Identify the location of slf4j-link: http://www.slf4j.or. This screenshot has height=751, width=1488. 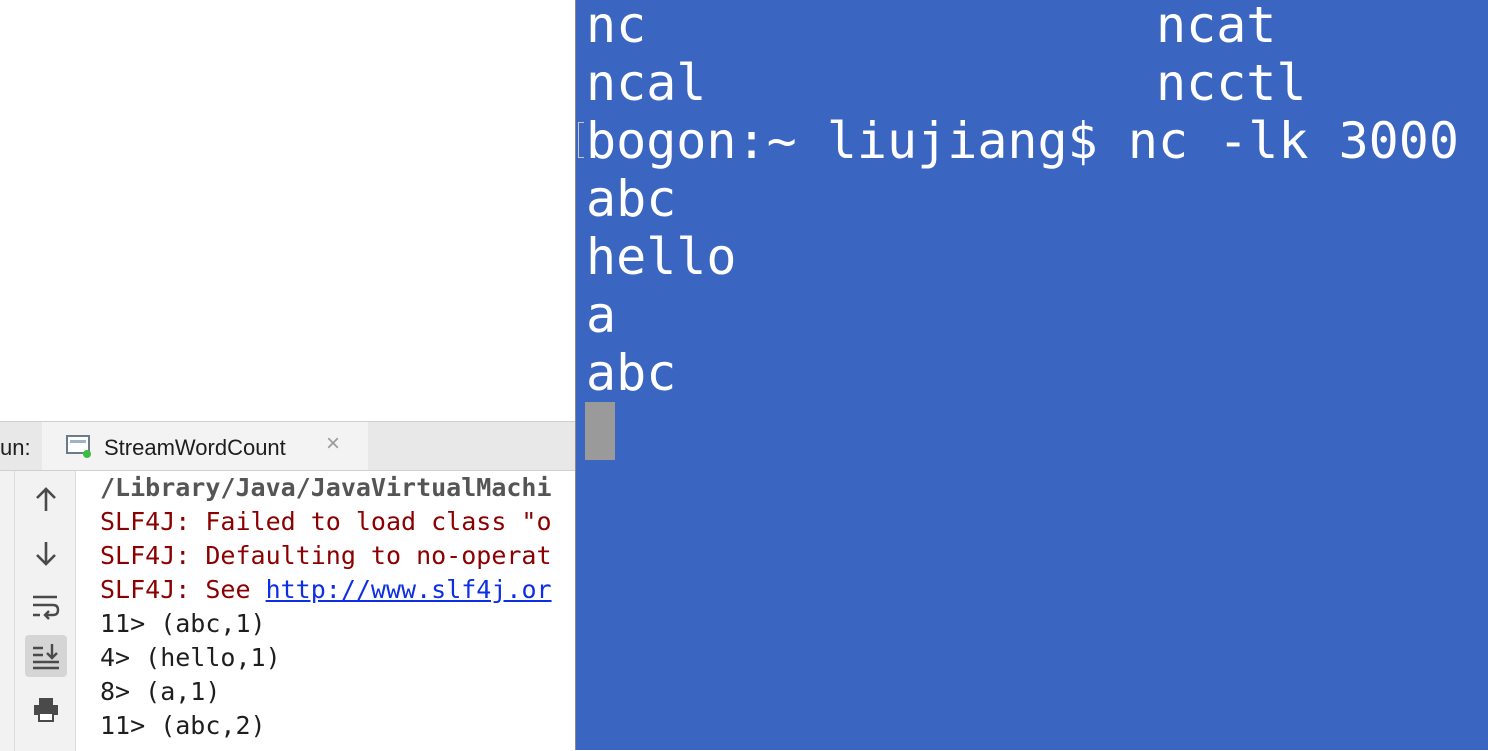
(409, 589).